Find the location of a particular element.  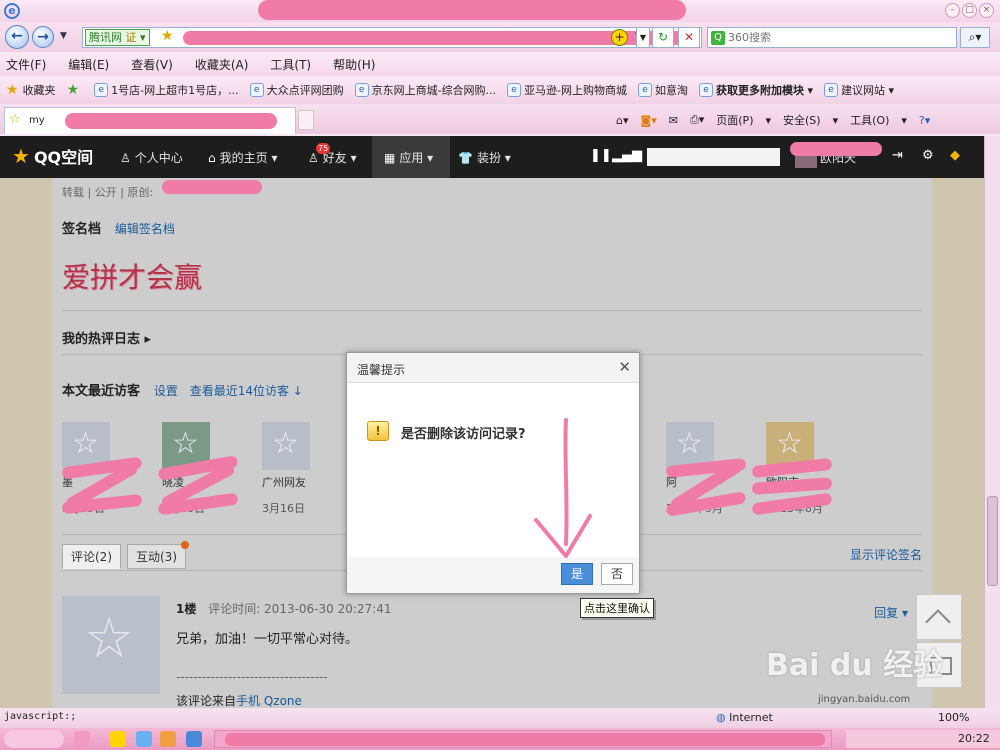

page-menu: 页面(P) ▾ is located at coordinates (743, 120).